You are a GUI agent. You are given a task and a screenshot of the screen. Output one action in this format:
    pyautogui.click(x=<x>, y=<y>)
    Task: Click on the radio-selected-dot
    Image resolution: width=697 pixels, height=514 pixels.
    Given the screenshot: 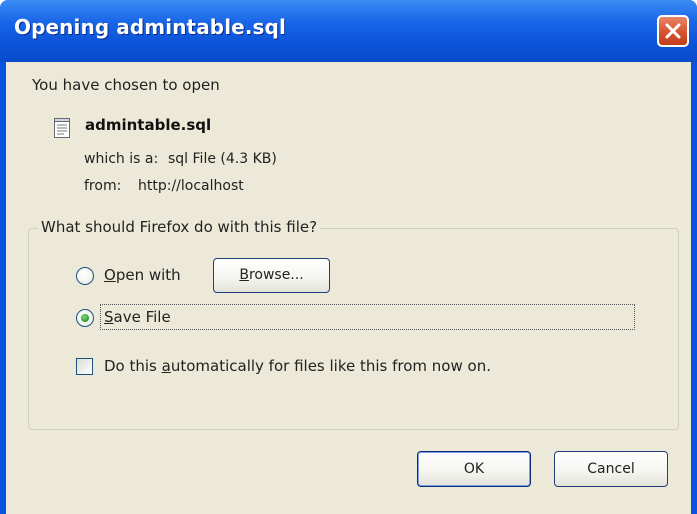 What is the action you would take?
    pyautogui.click(x=85, y=318)
    